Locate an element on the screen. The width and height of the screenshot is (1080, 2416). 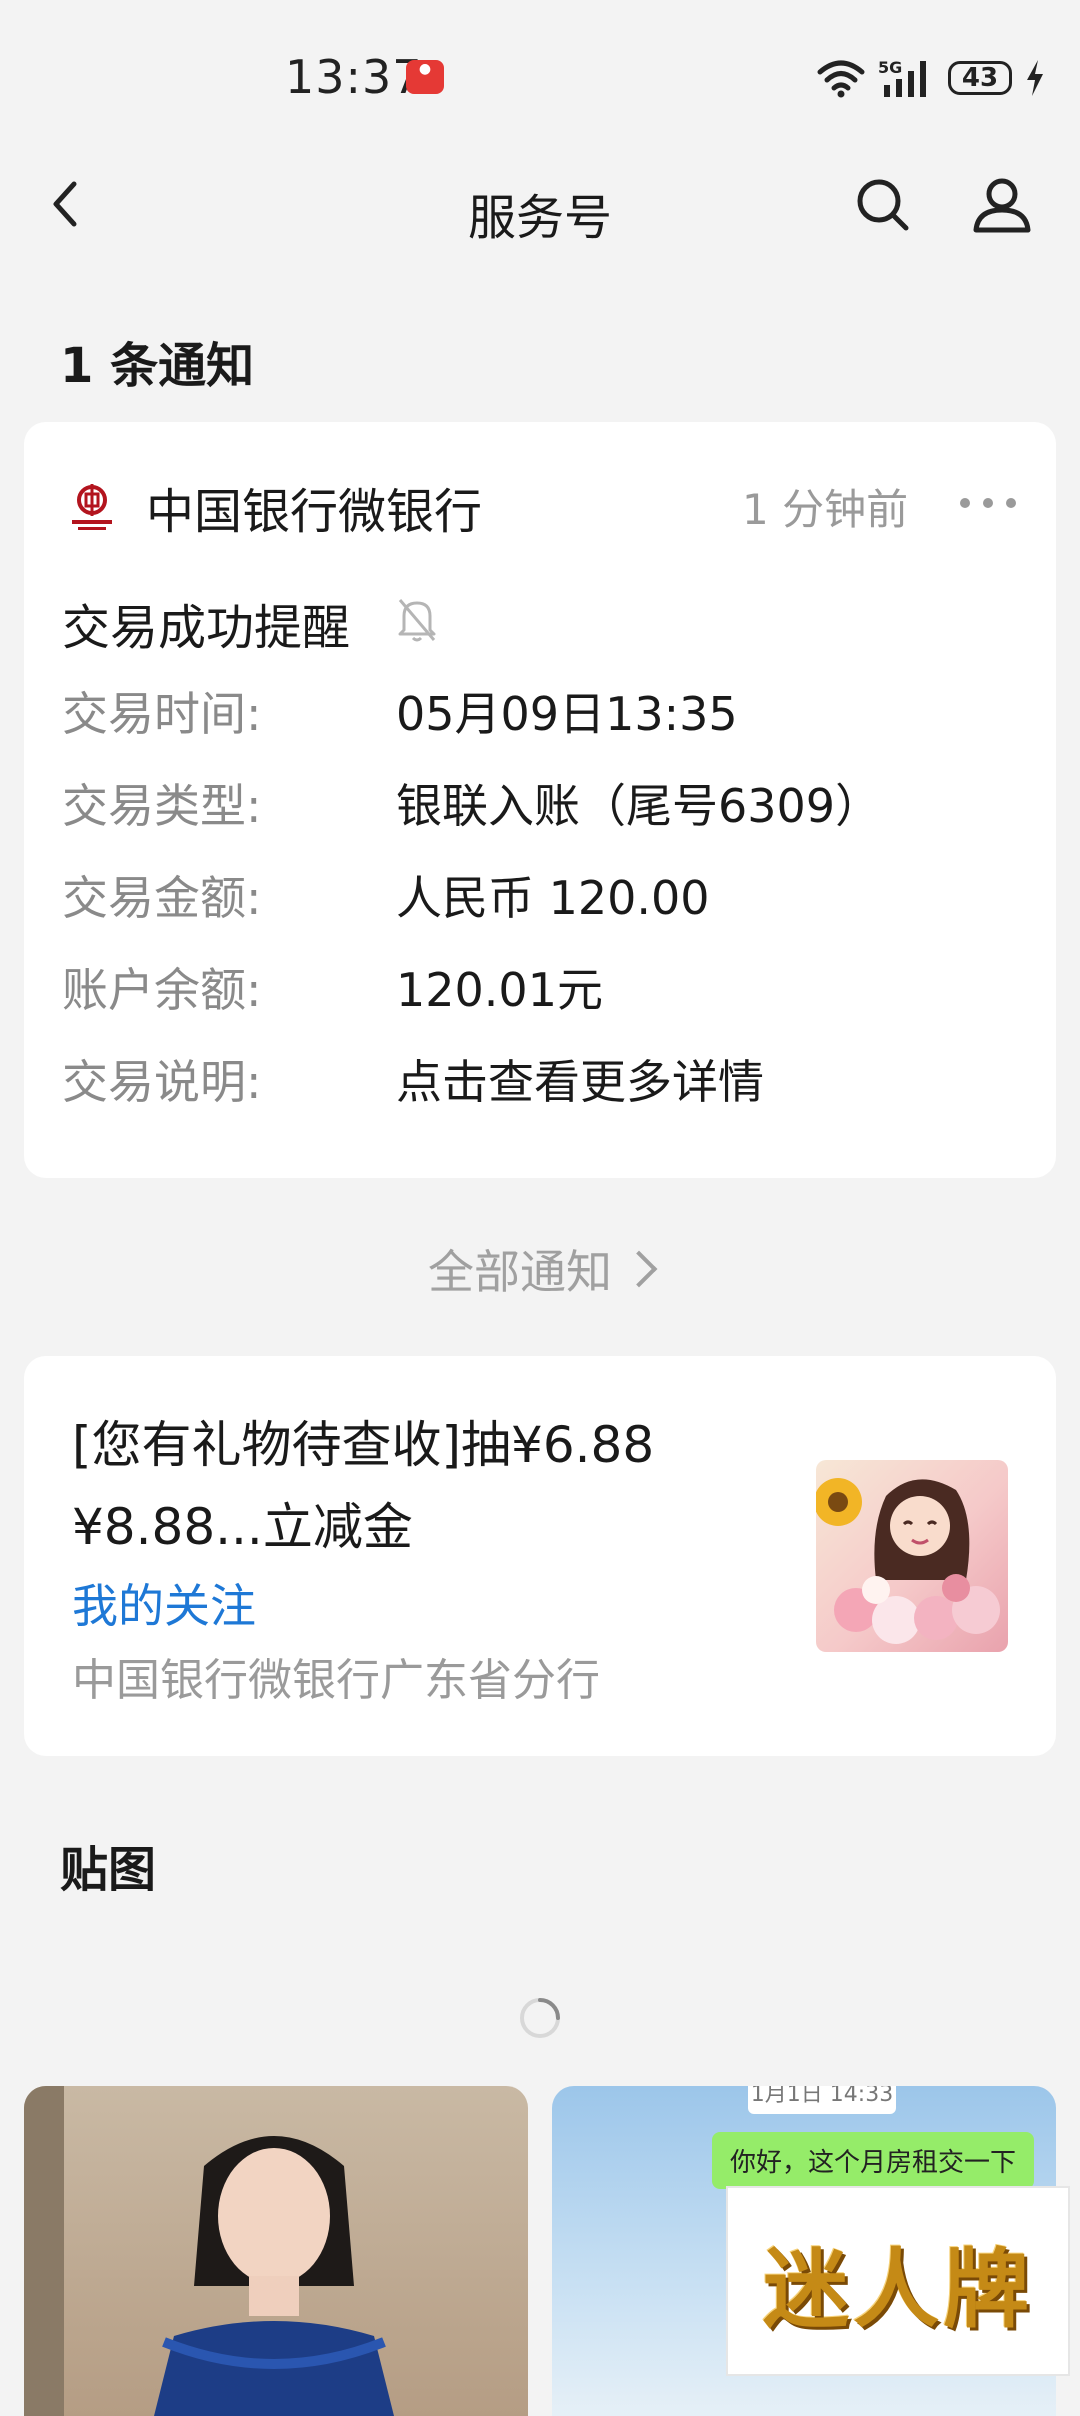
chat-preview-time: 1月1日 14:33 is located at coordinates (822, 2100).